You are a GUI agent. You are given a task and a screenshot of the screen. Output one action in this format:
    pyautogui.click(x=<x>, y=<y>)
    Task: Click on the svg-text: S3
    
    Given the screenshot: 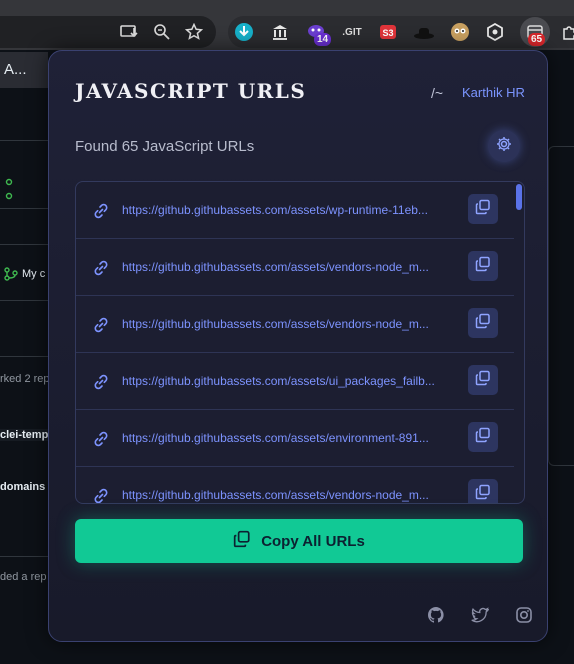 What is the action you would take?
    pyautogui.click(x=387, y=33)
    